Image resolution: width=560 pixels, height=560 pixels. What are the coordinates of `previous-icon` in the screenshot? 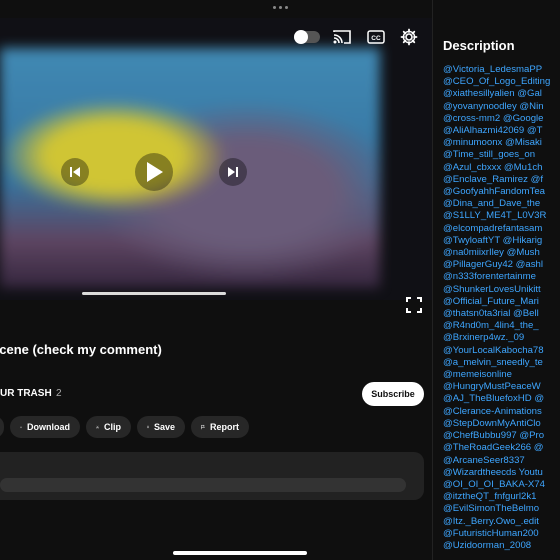 It's located at (75, 172).